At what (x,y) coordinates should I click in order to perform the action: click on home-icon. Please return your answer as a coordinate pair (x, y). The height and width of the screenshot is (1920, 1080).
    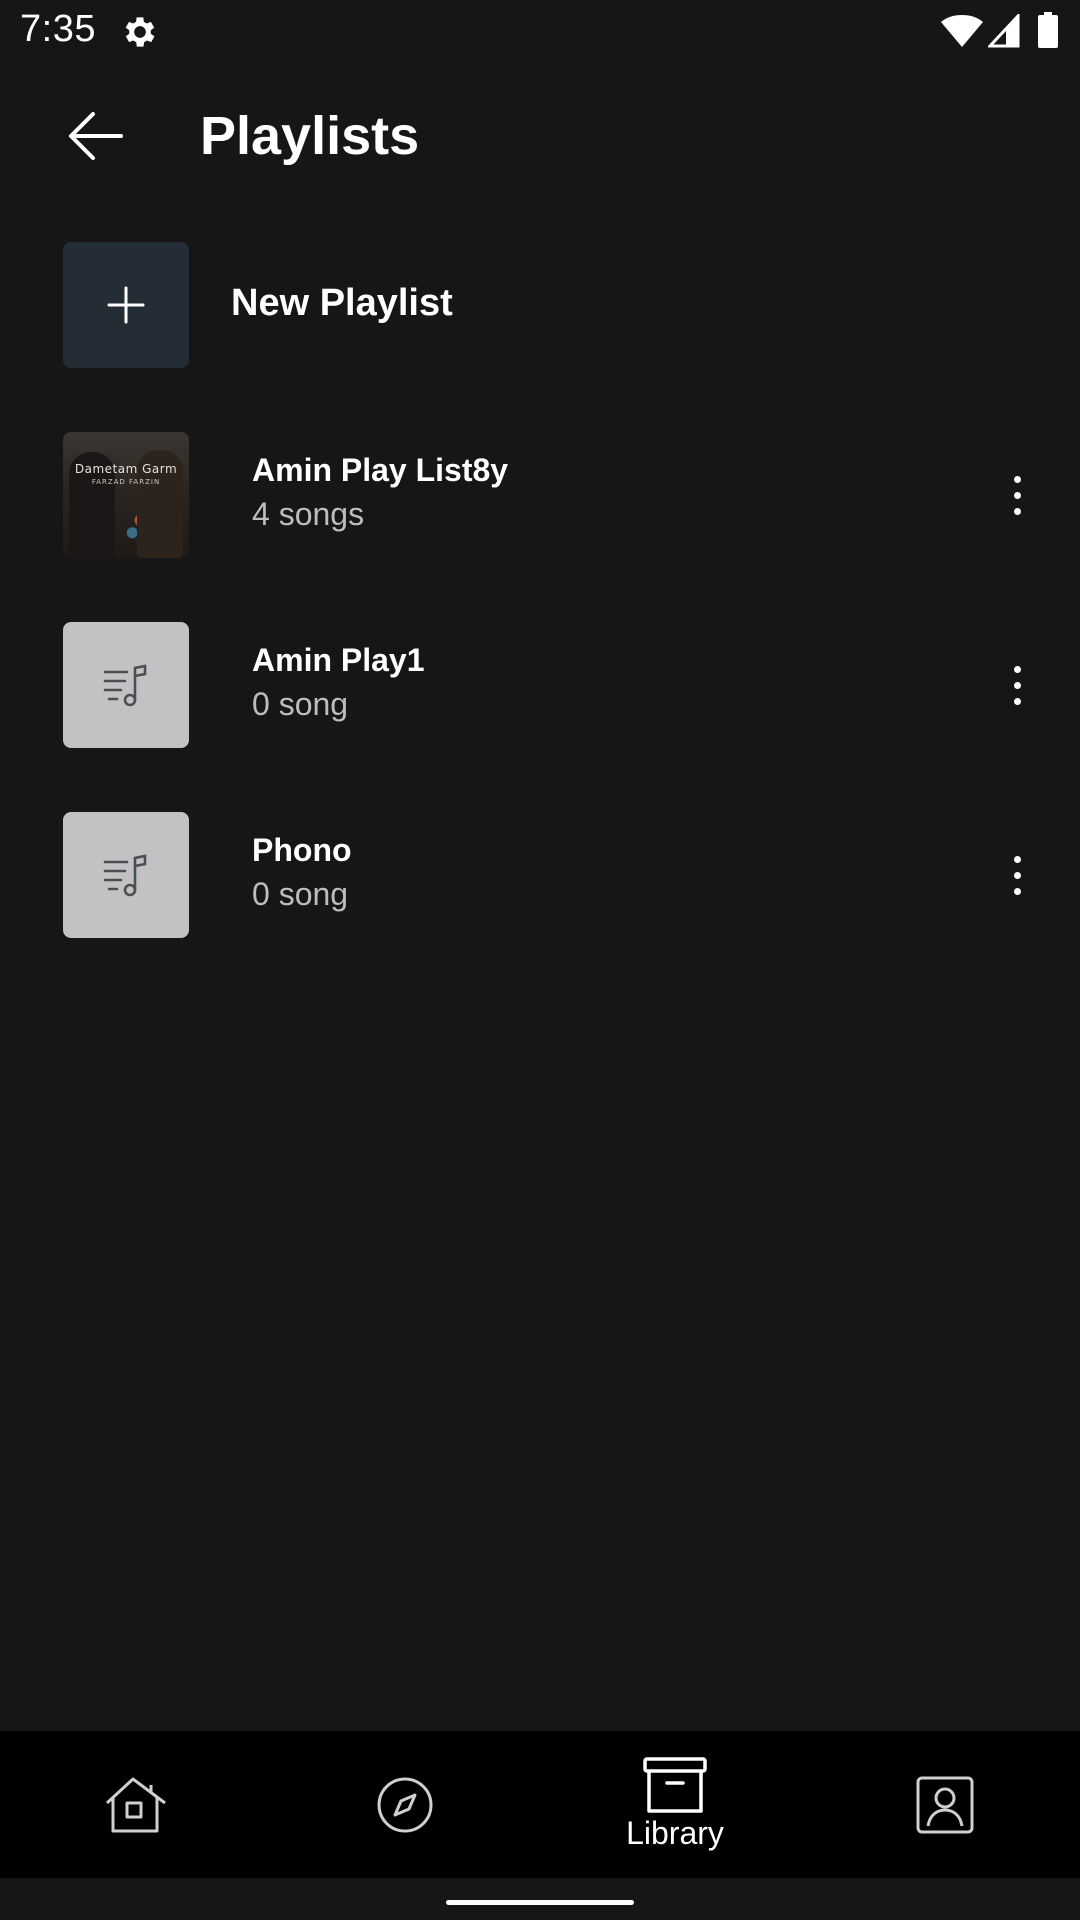
    Looking at the image, I should click on (135, 1804).